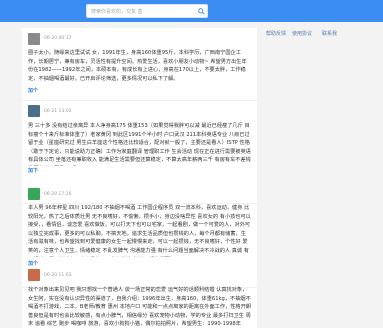 The height and width of the screenshot is (328, 383). Describe the element at coordinates (33, 170) in the screenshot. I see `add-contact-link: 加下` at that location.